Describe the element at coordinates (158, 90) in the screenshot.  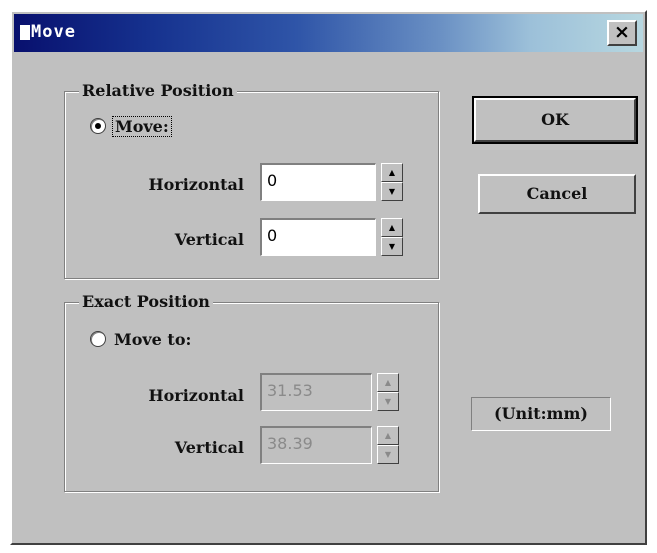
I see `relative-position-legend: Relative Position` at that location.